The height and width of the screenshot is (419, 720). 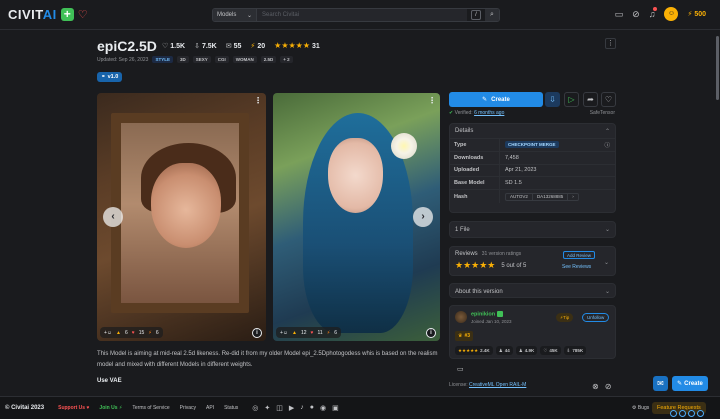 What do you see at coordinates (514, 265) in the screenshot?
I see `rating-score: 5 out of 5` at bounding box center [514, 265].